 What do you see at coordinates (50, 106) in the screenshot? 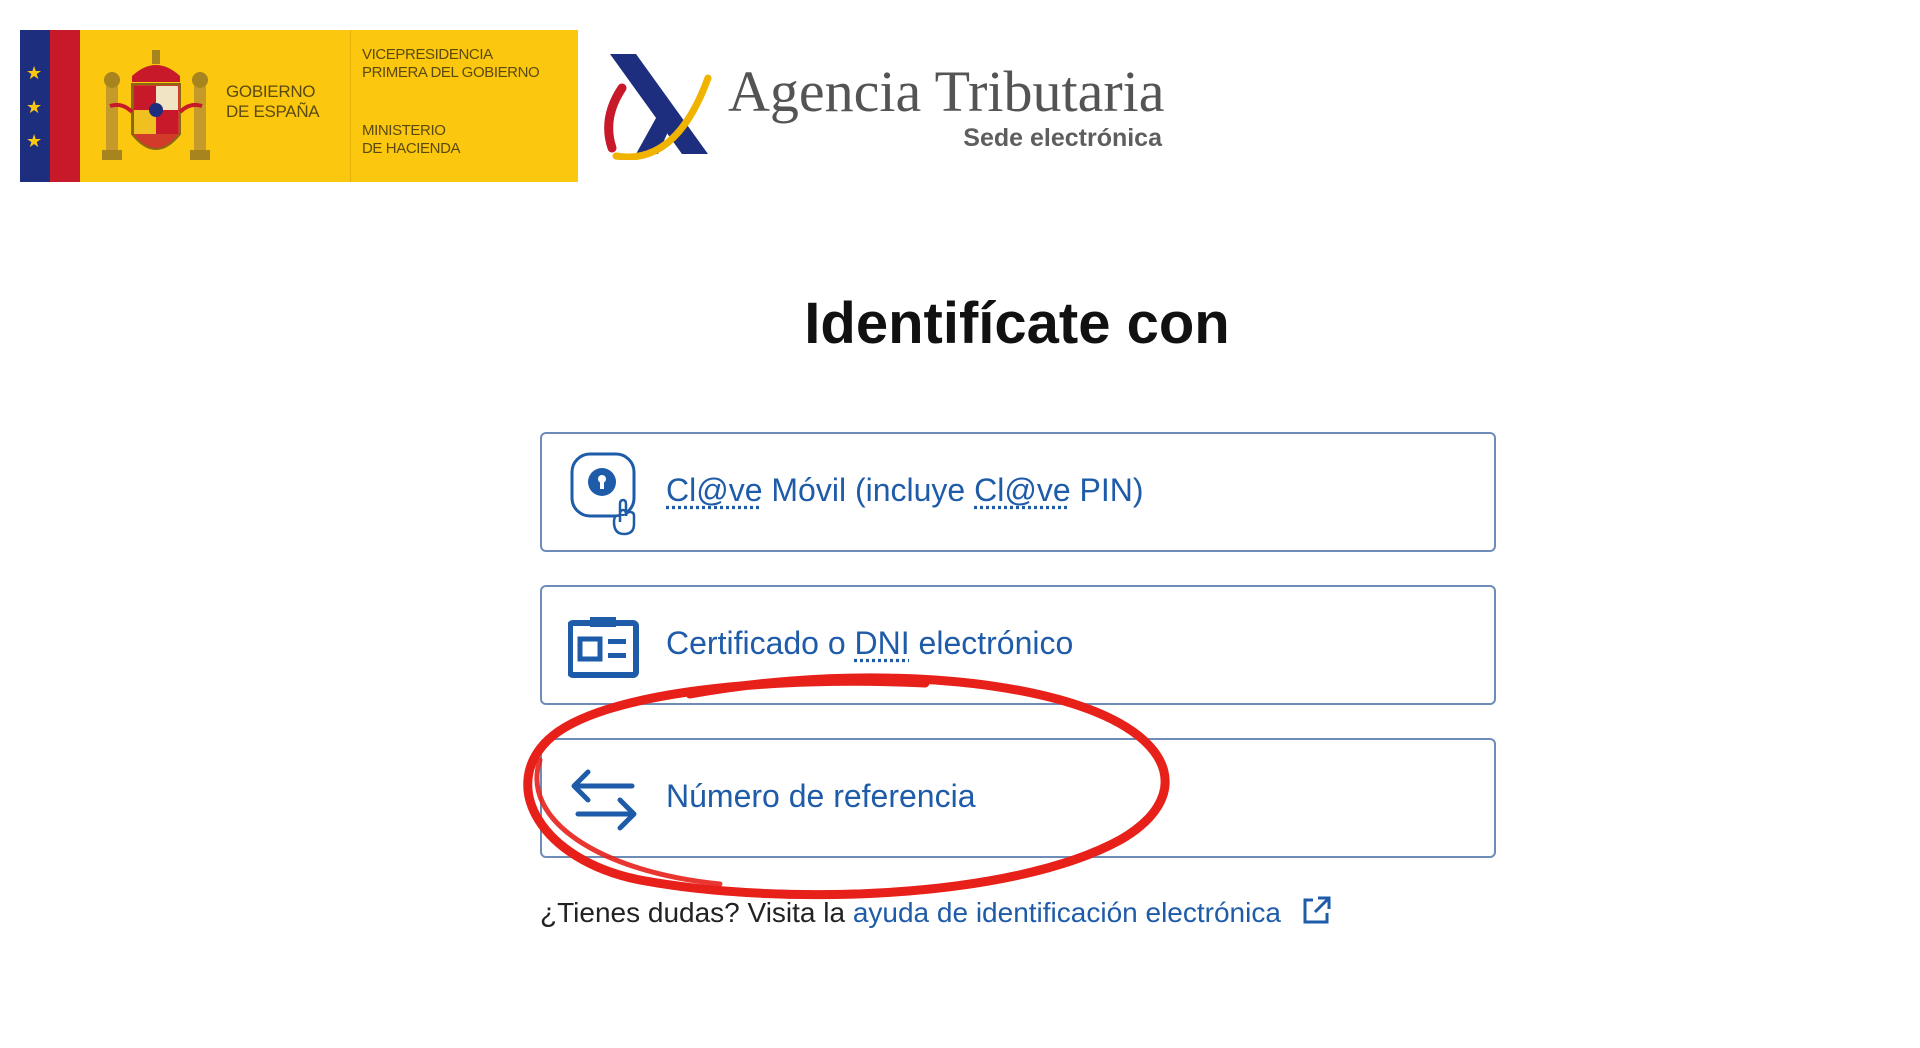
I see `eu-flag-strip: ★ ★ ★` at bounding box center [50, 106].